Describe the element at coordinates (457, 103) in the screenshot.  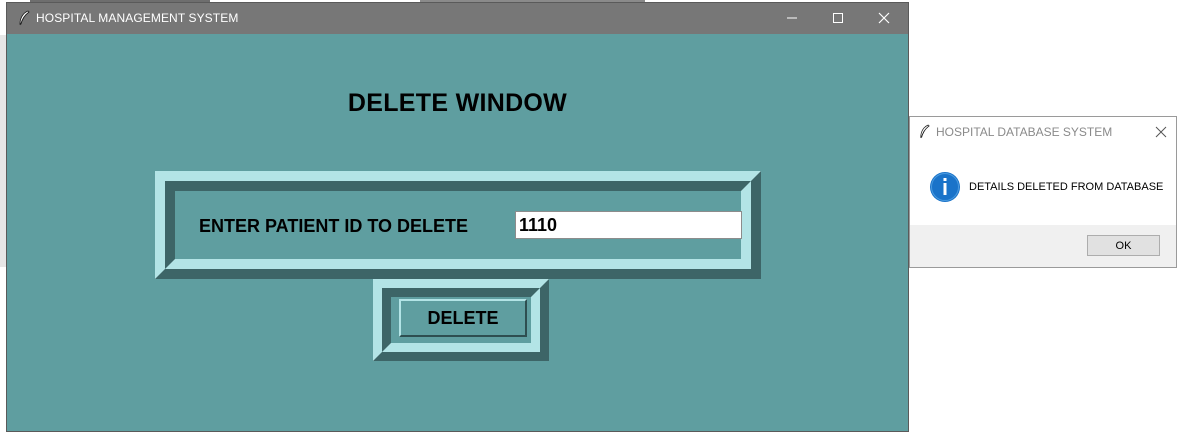
I see `page-title: DELETE WINDOW` at that location.